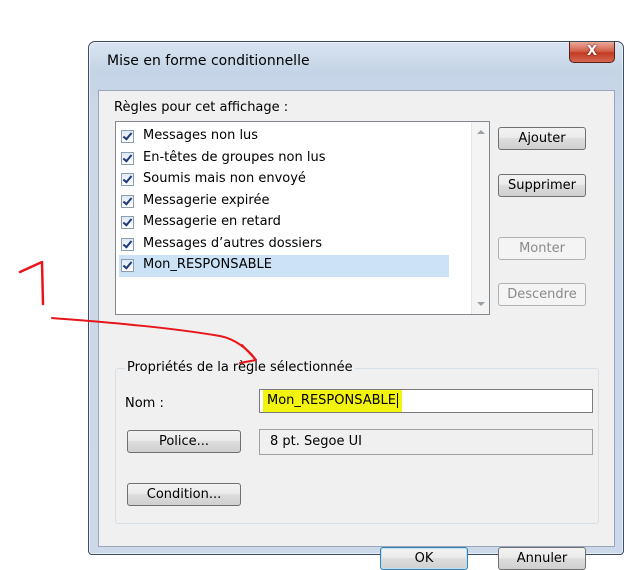  What do you see at coordinates (212, 221) in the screenshot?
I see `rule-item-label: Messagerie en retard` at bounding box center [212, 221].